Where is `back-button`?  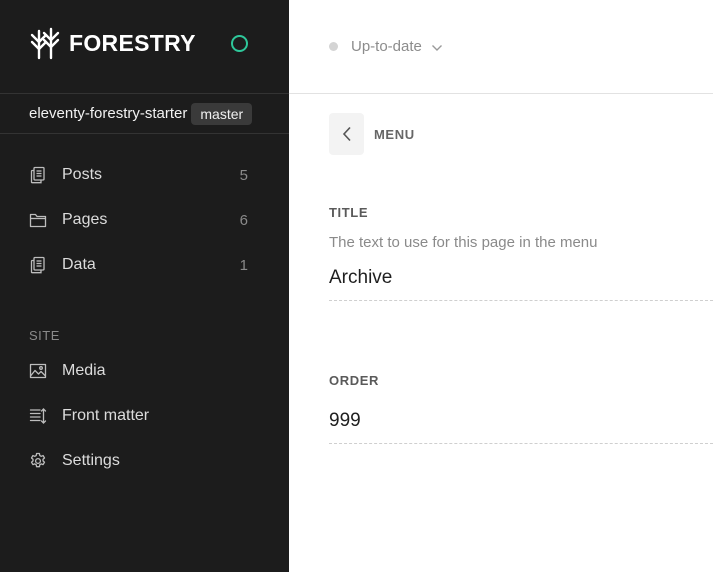
back-button is located at coordinates (346, 134).